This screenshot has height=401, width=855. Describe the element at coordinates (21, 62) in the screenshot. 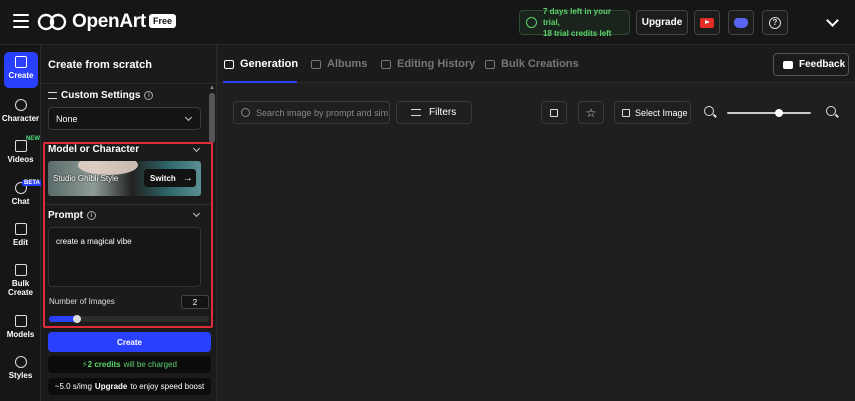

I see `create-icon` at that location.